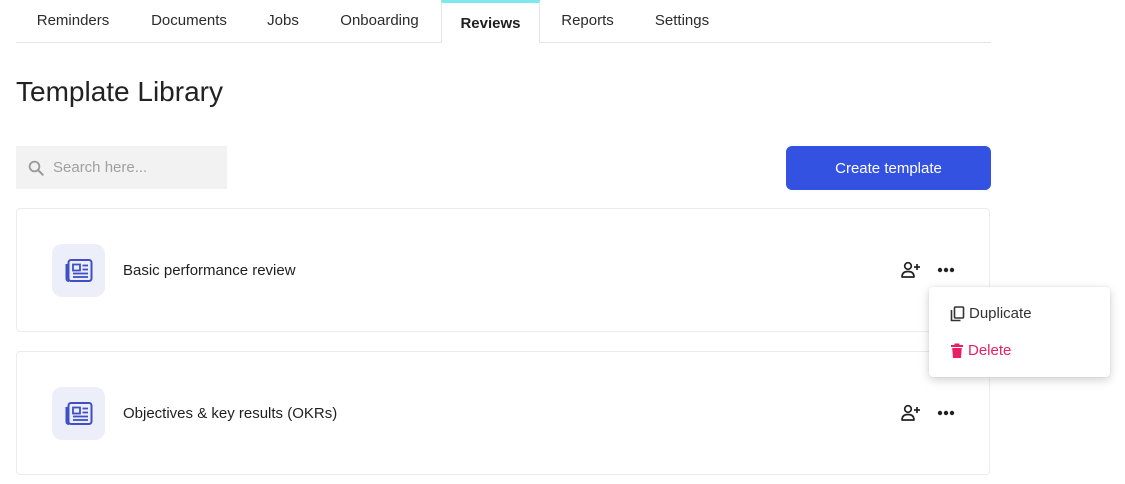  I want to click on duplicate-menu-item: Duplicate, so click(991, 313).